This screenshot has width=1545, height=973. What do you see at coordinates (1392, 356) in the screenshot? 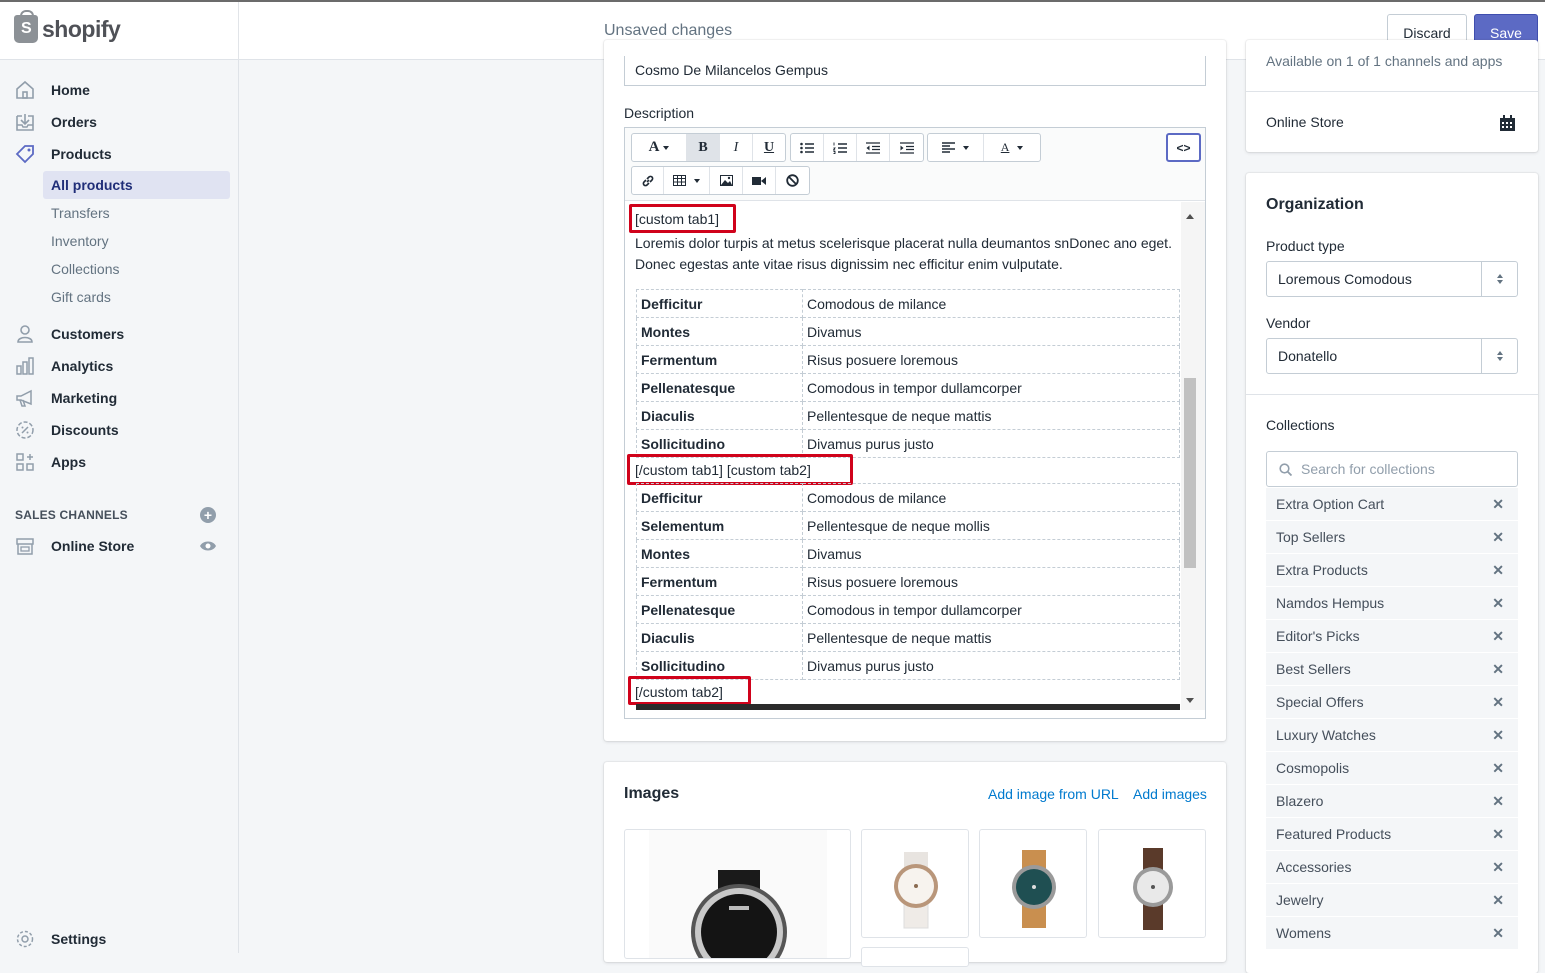
I see `vendor-select: Donatello` at bounding box center [1392, 356].